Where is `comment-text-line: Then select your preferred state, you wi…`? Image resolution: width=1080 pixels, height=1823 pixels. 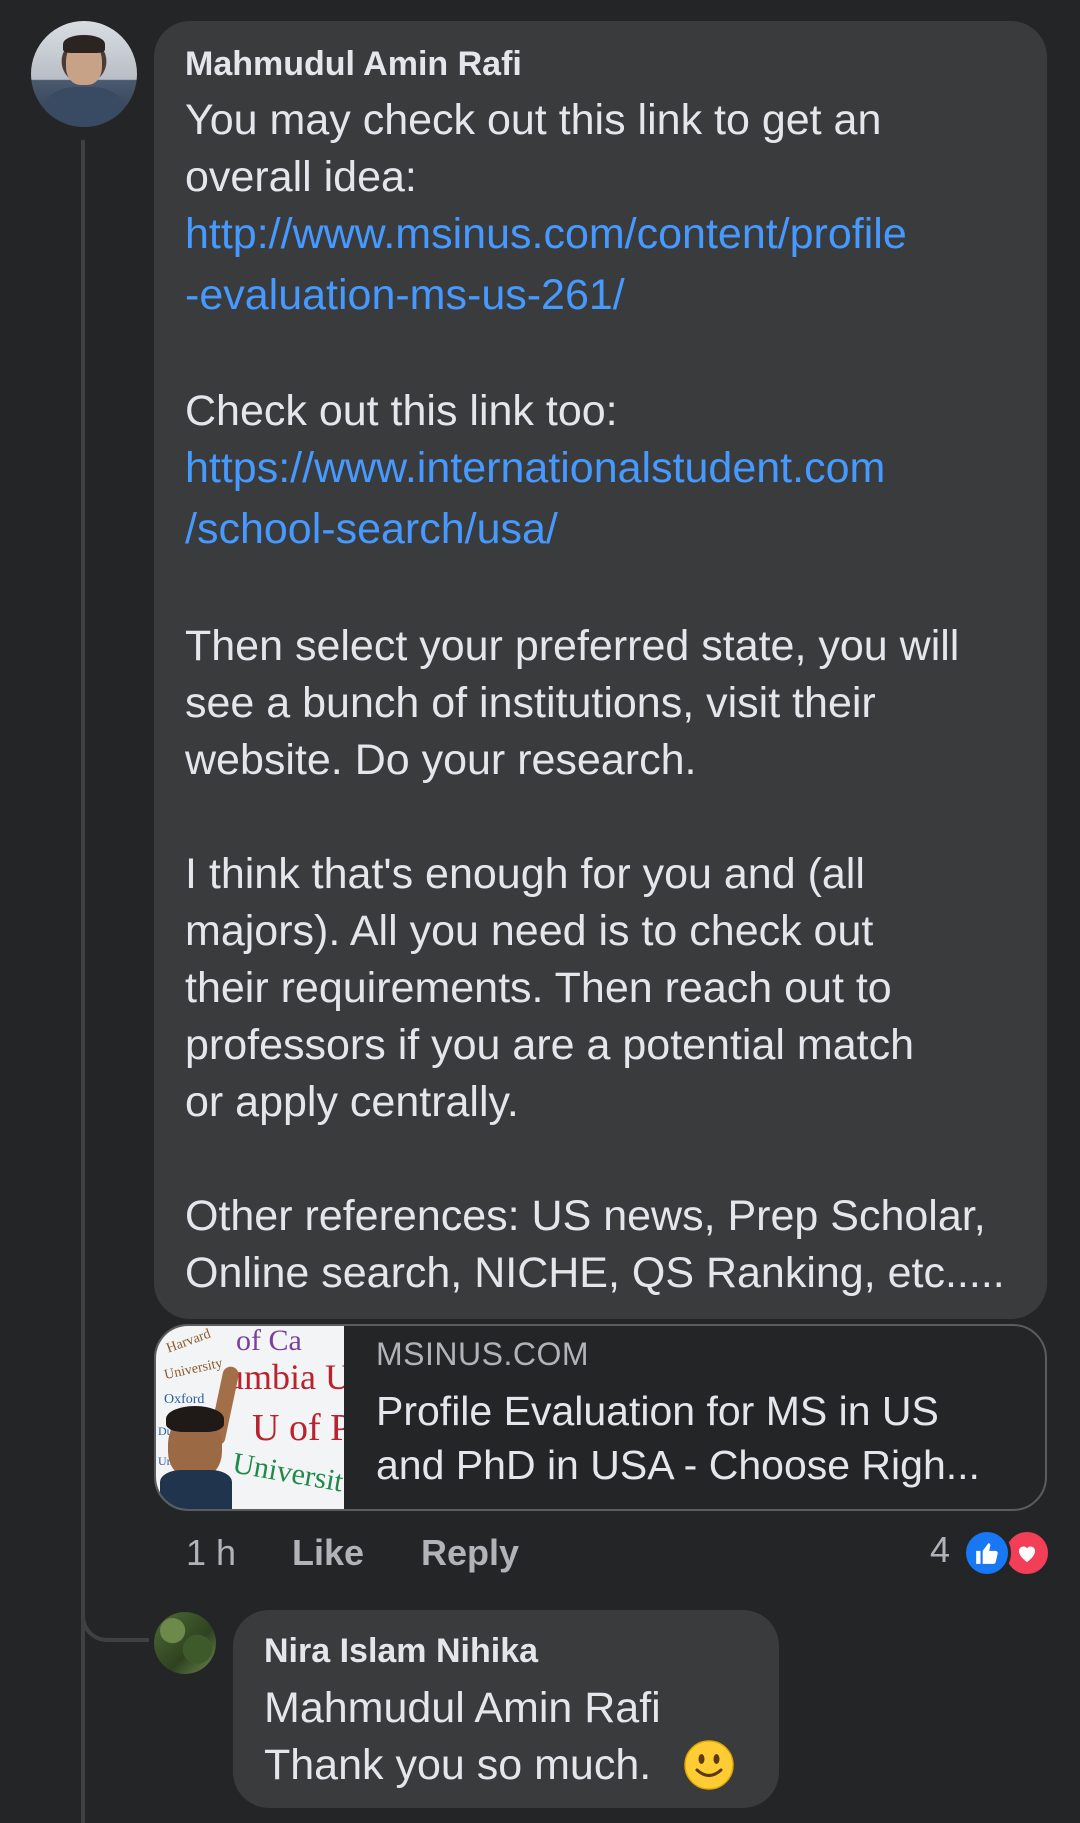 comment-text-line: Then select your preferred state, you wi… is located at coordinates (572, 646).